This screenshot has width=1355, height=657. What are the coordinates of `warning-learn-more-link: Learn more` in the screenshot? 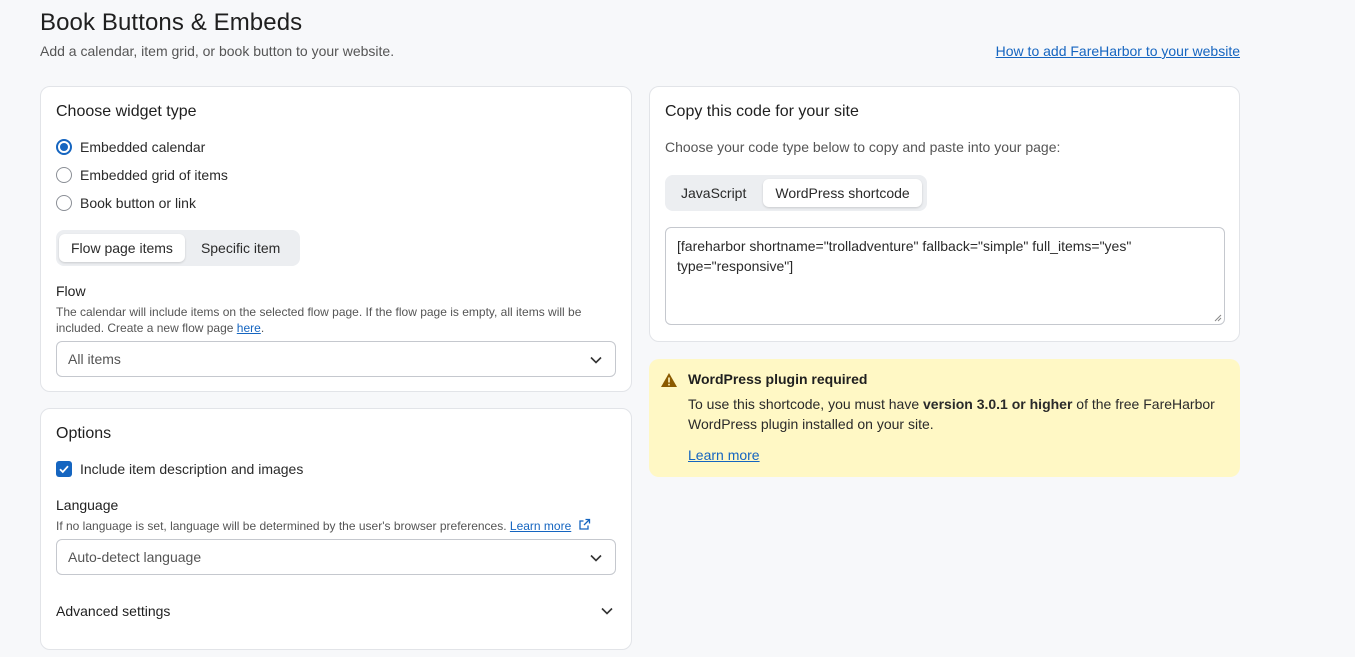 It's located at (724, 455).